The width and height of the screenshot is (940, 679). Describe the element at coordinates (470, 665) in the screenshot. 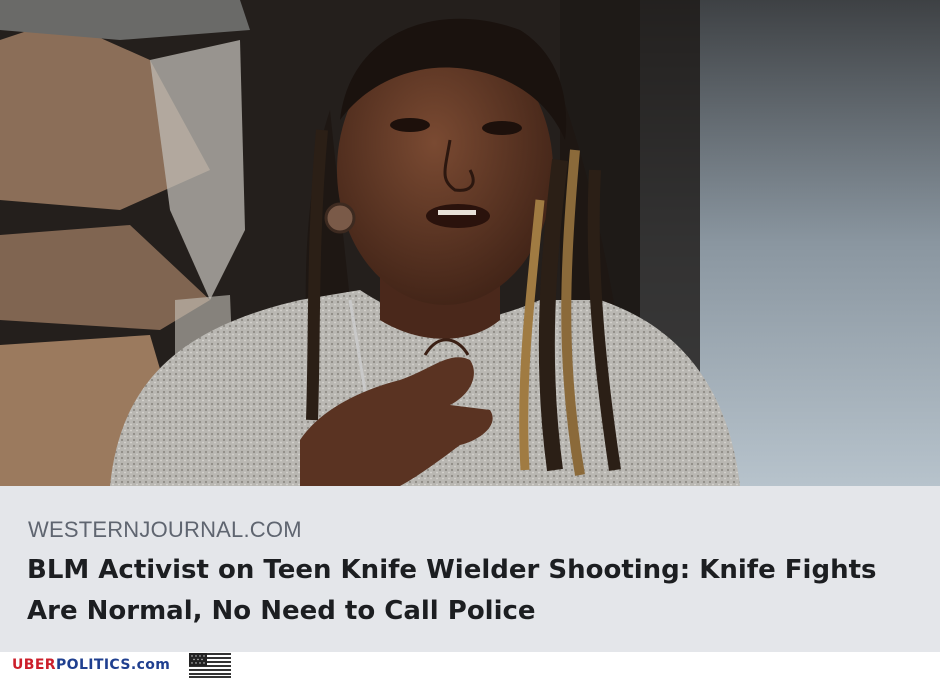

I see `watermark-bar: UBERPOLITICS.com` at that location.